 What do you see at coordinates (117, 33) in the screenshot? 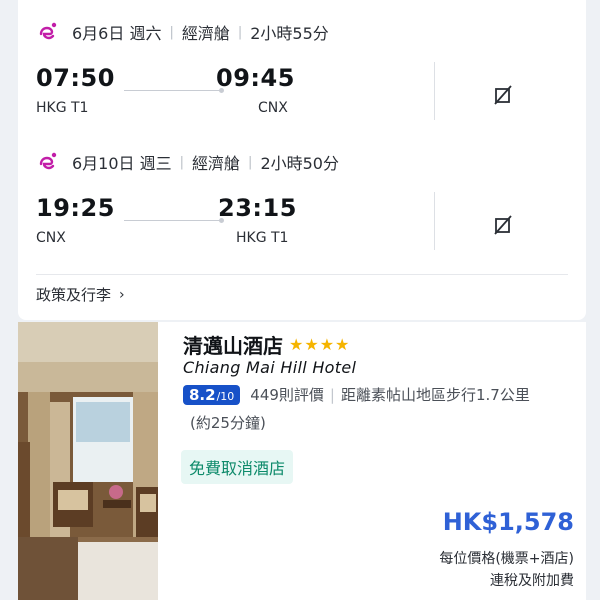
I see `flight-date: 6月6日 週六` at bounding box center [117, 33].